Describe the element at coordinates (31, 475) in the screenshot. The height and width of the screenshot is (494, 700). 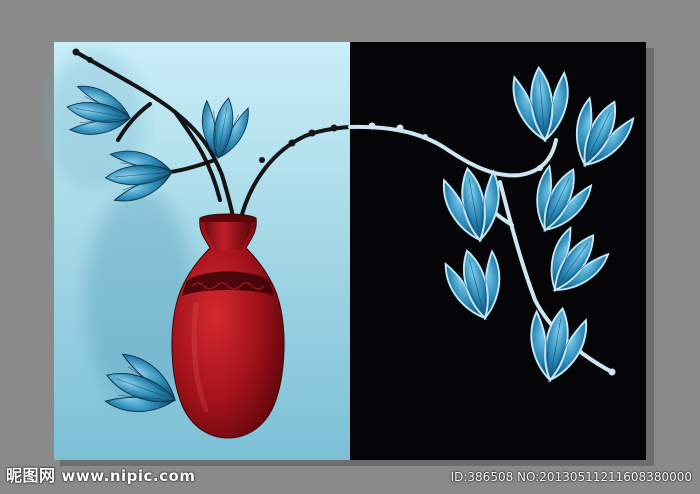
I see `watermark-brand: 昵图网` at that location.